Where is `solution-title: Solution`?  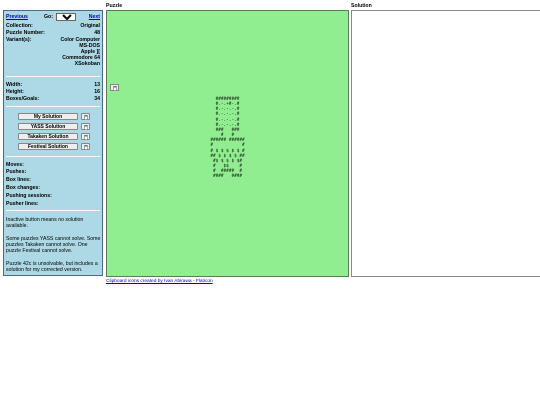
solution-title: Solution is located at coordinates (361, 6).